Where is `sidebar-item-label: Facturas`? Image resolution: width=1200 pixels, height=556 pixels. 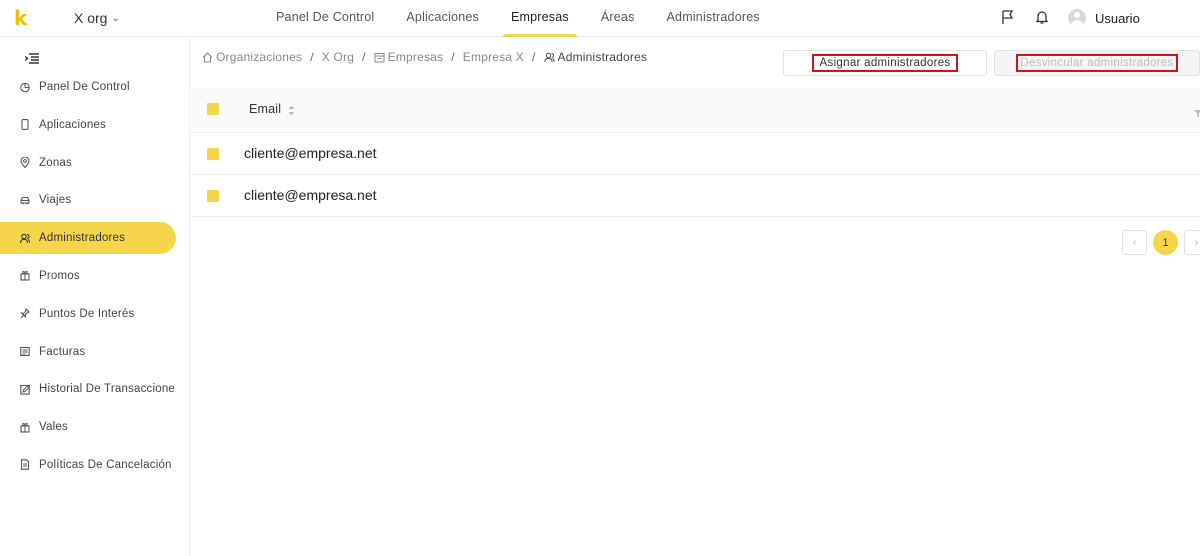
sidebar-item-label: Facturas is located at coordinates (62, 351).